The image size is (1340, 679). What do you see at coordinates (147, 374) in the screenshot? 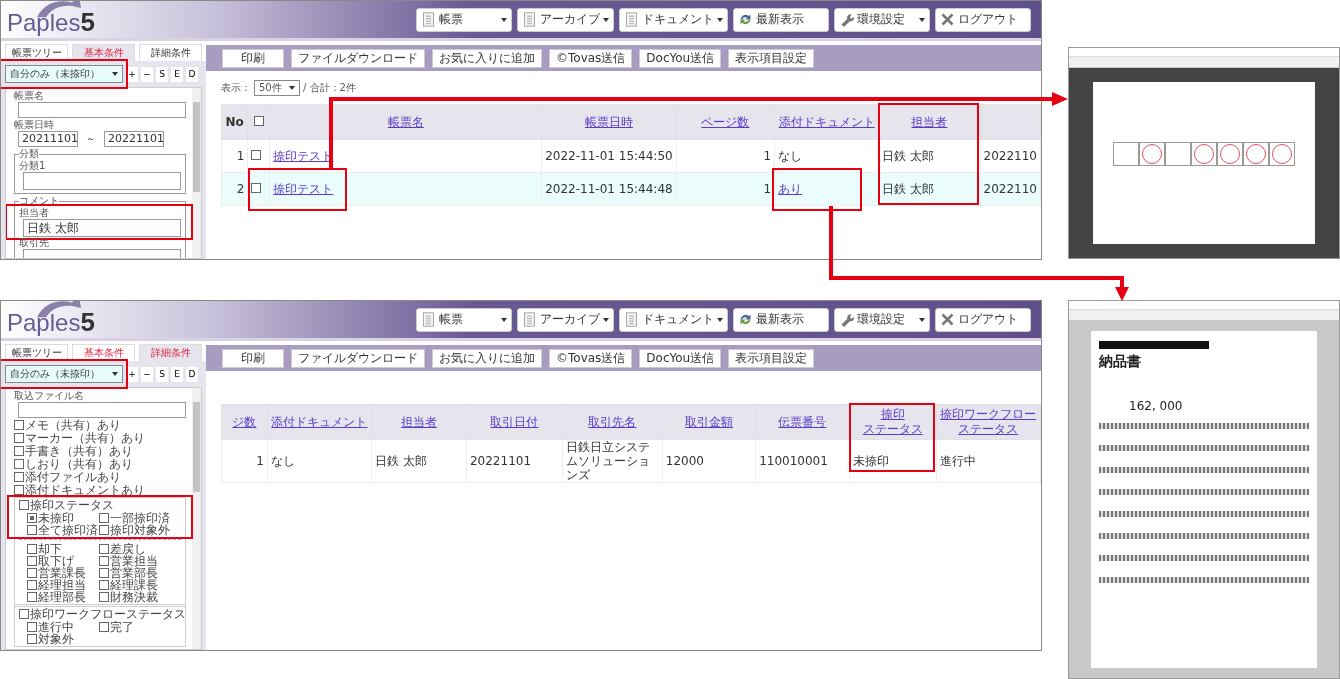
I see `preset-button: −` at bounding box center [147, 374].